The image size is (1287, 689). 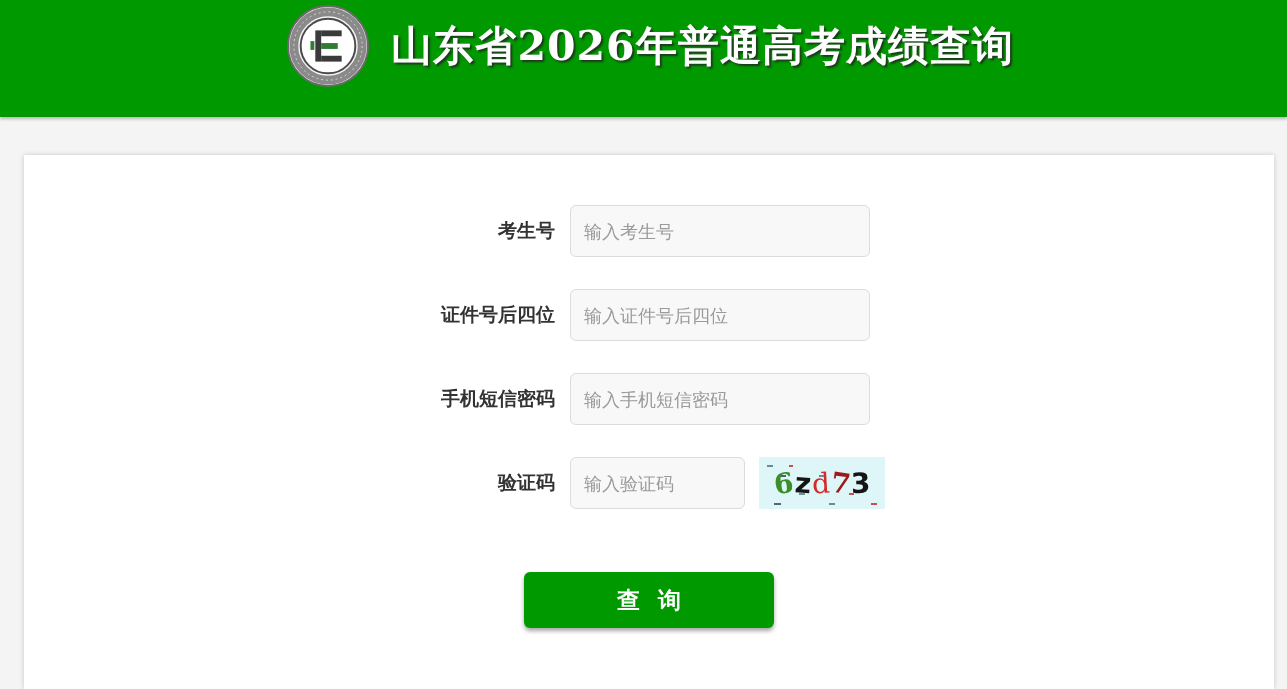 I want to click on page-title: 山东省2026年普通高考成绩查询, so click(x=702, y=46).